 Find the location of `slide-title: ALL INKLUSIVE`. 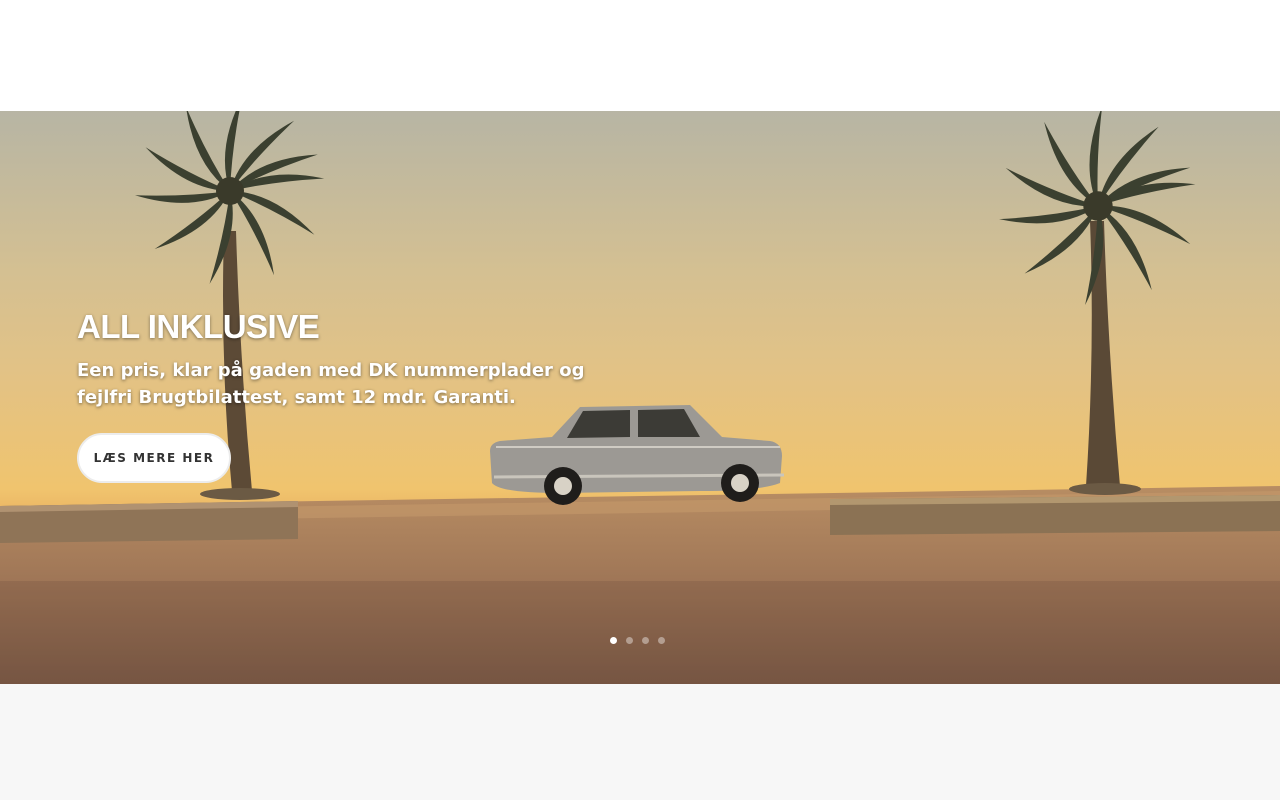

slide-title: ALL INKLUSIVE is located at coordinates (198, 326).